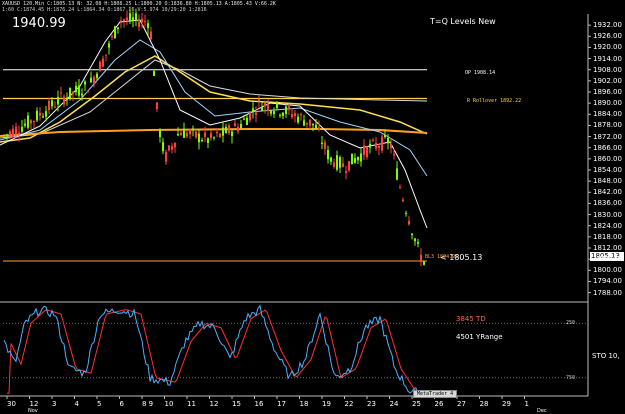  I want to click on price-tick-label: 1854.00, so click(607, 170).